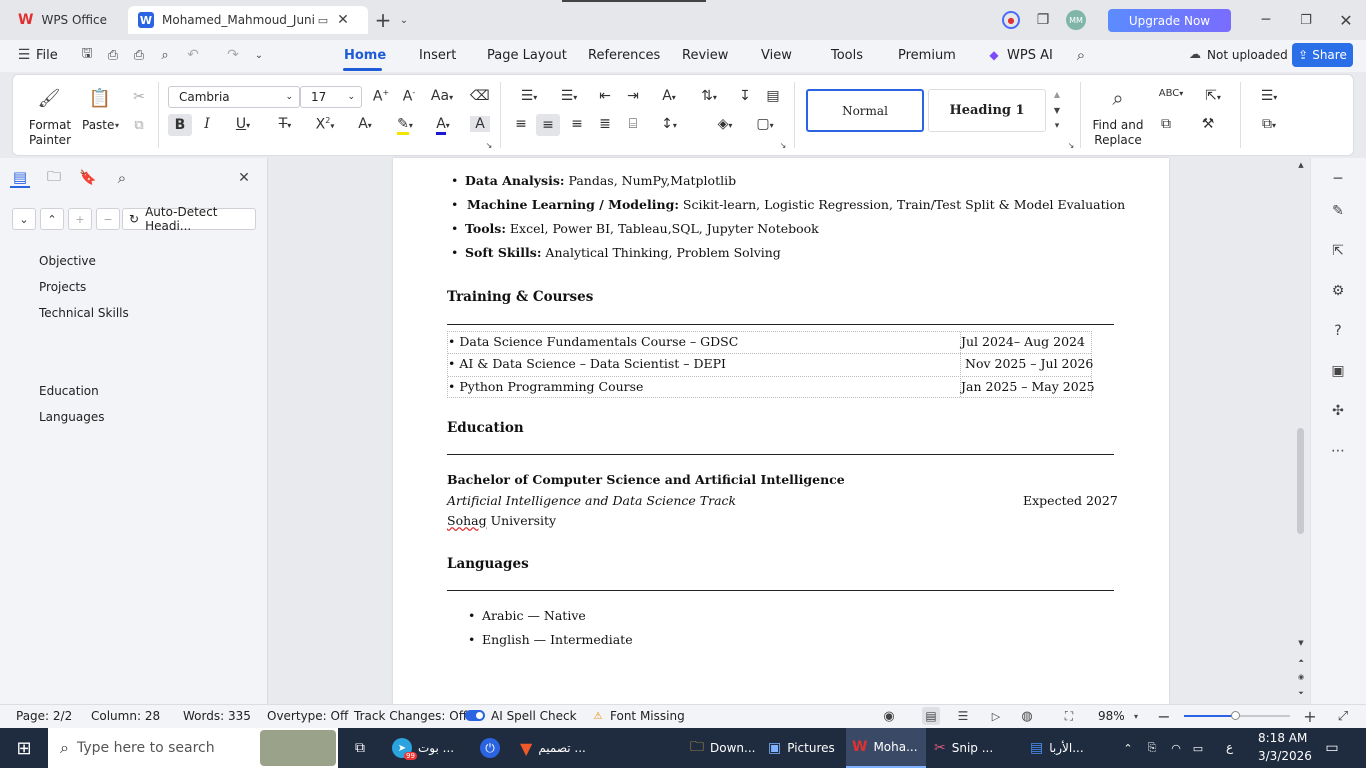 This screenshot has width=1366, height=768. I want to click on help-icon: ?, so click(1338, 331).